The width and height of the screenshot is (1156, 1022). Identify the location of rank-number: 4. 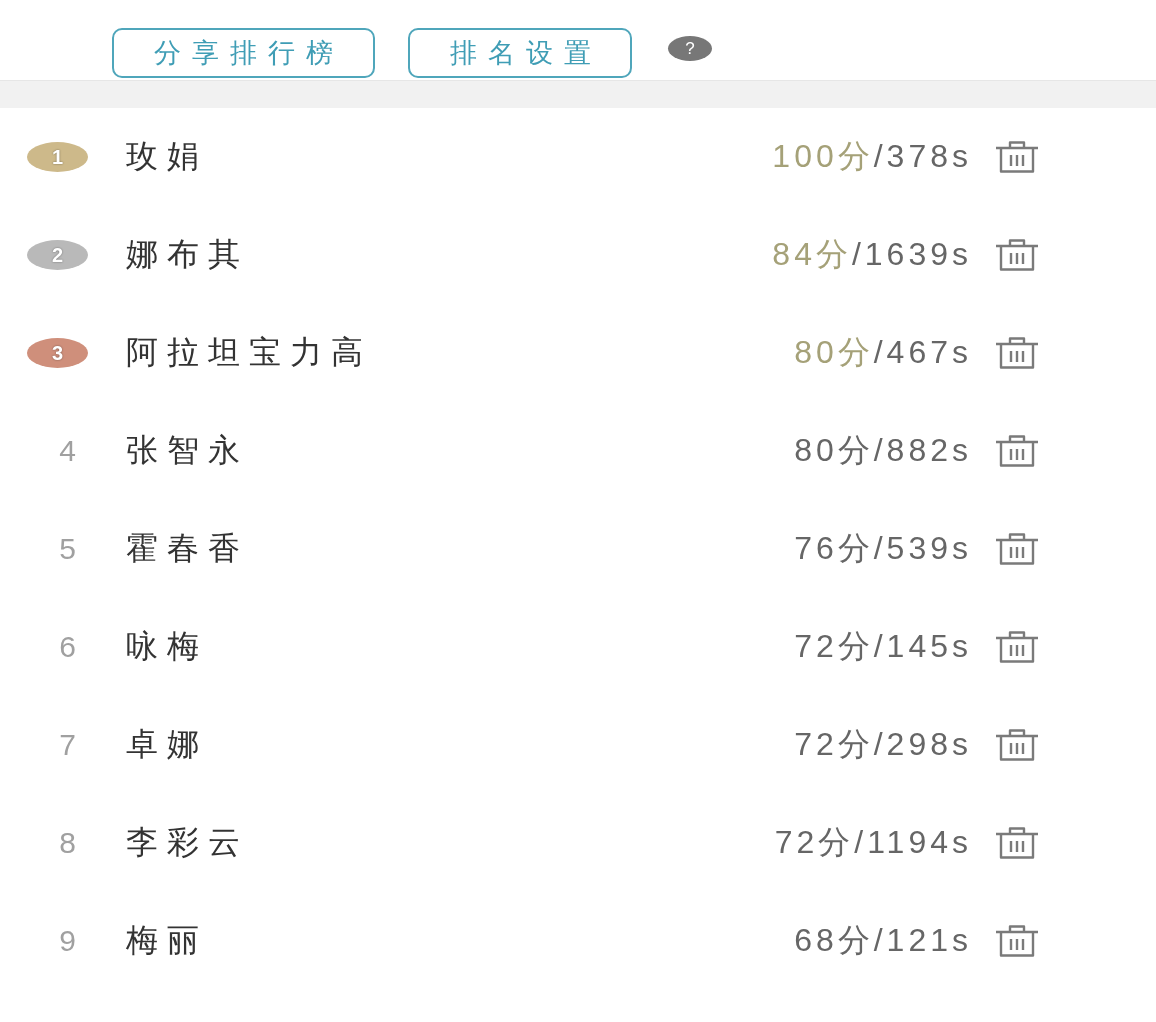
(67, 451).